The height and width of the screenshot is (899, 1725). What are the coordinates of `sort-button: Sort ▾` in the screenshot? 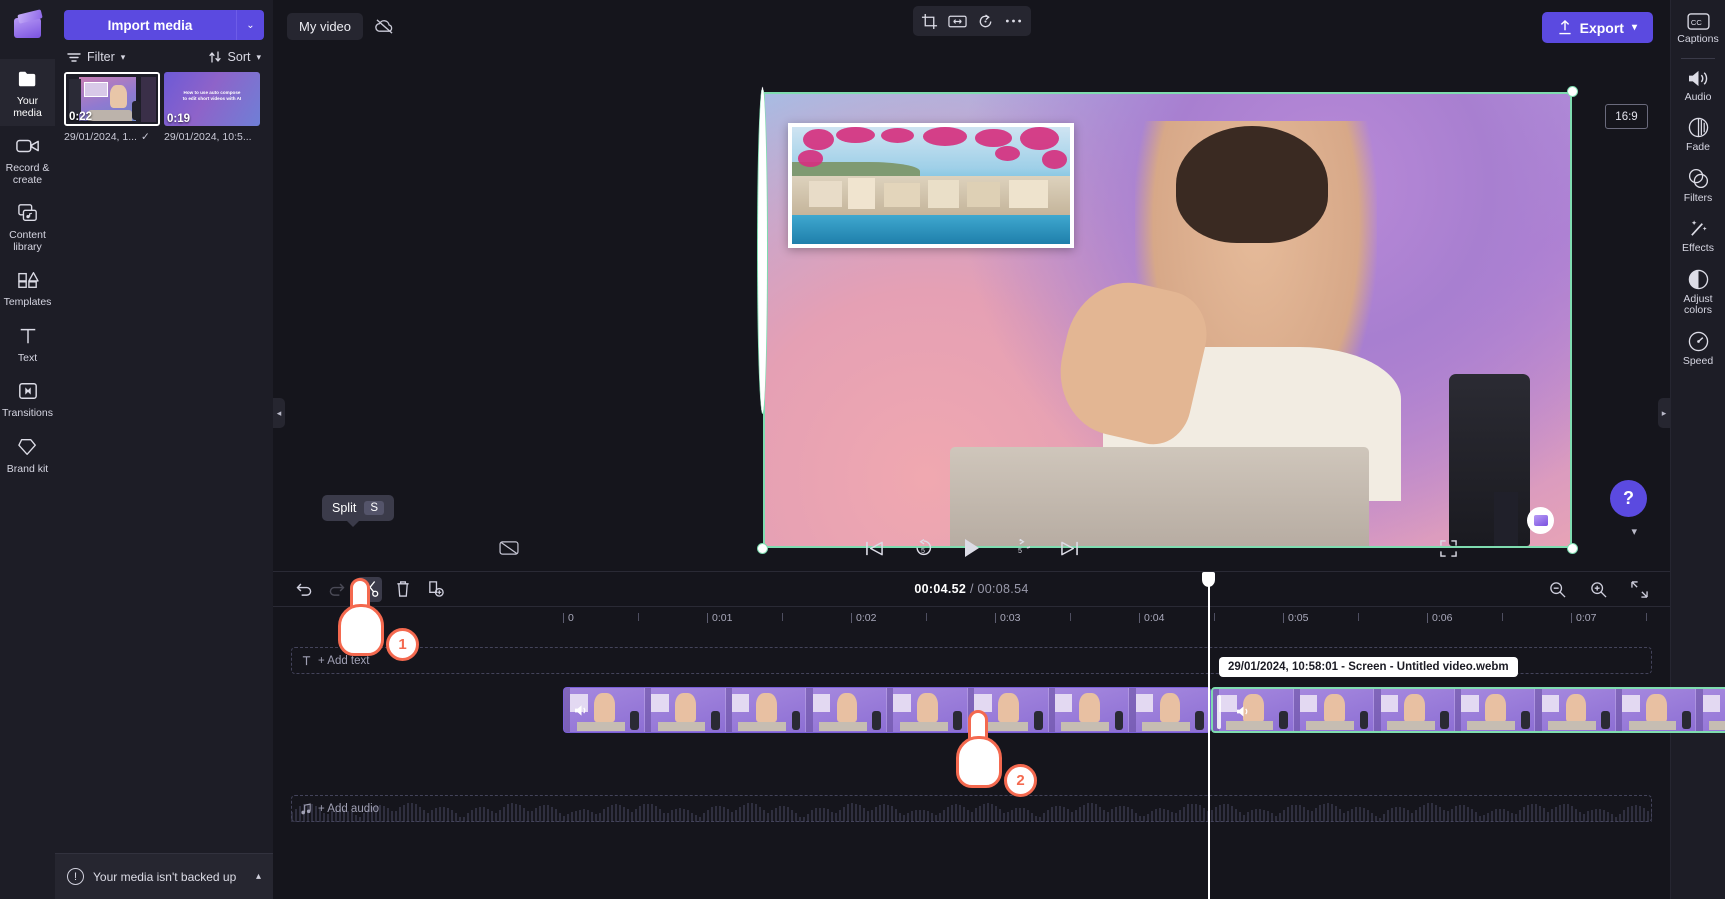 It's located at (234, 57).